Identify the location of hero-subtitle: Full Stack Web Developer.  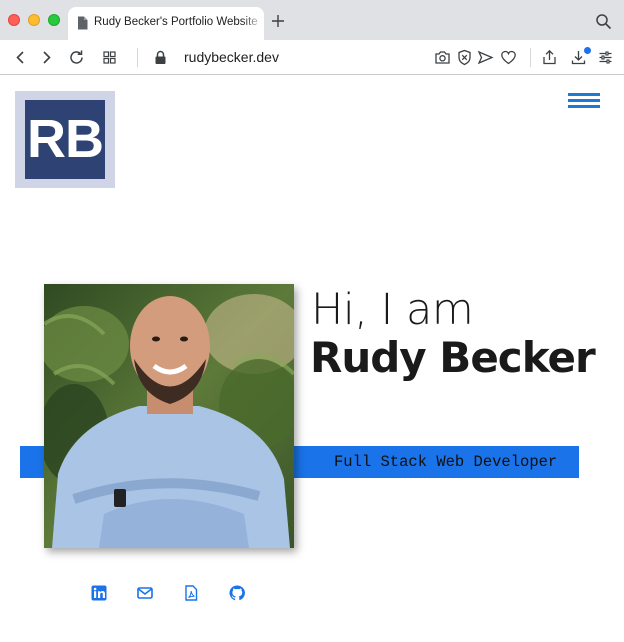
(446, 462).